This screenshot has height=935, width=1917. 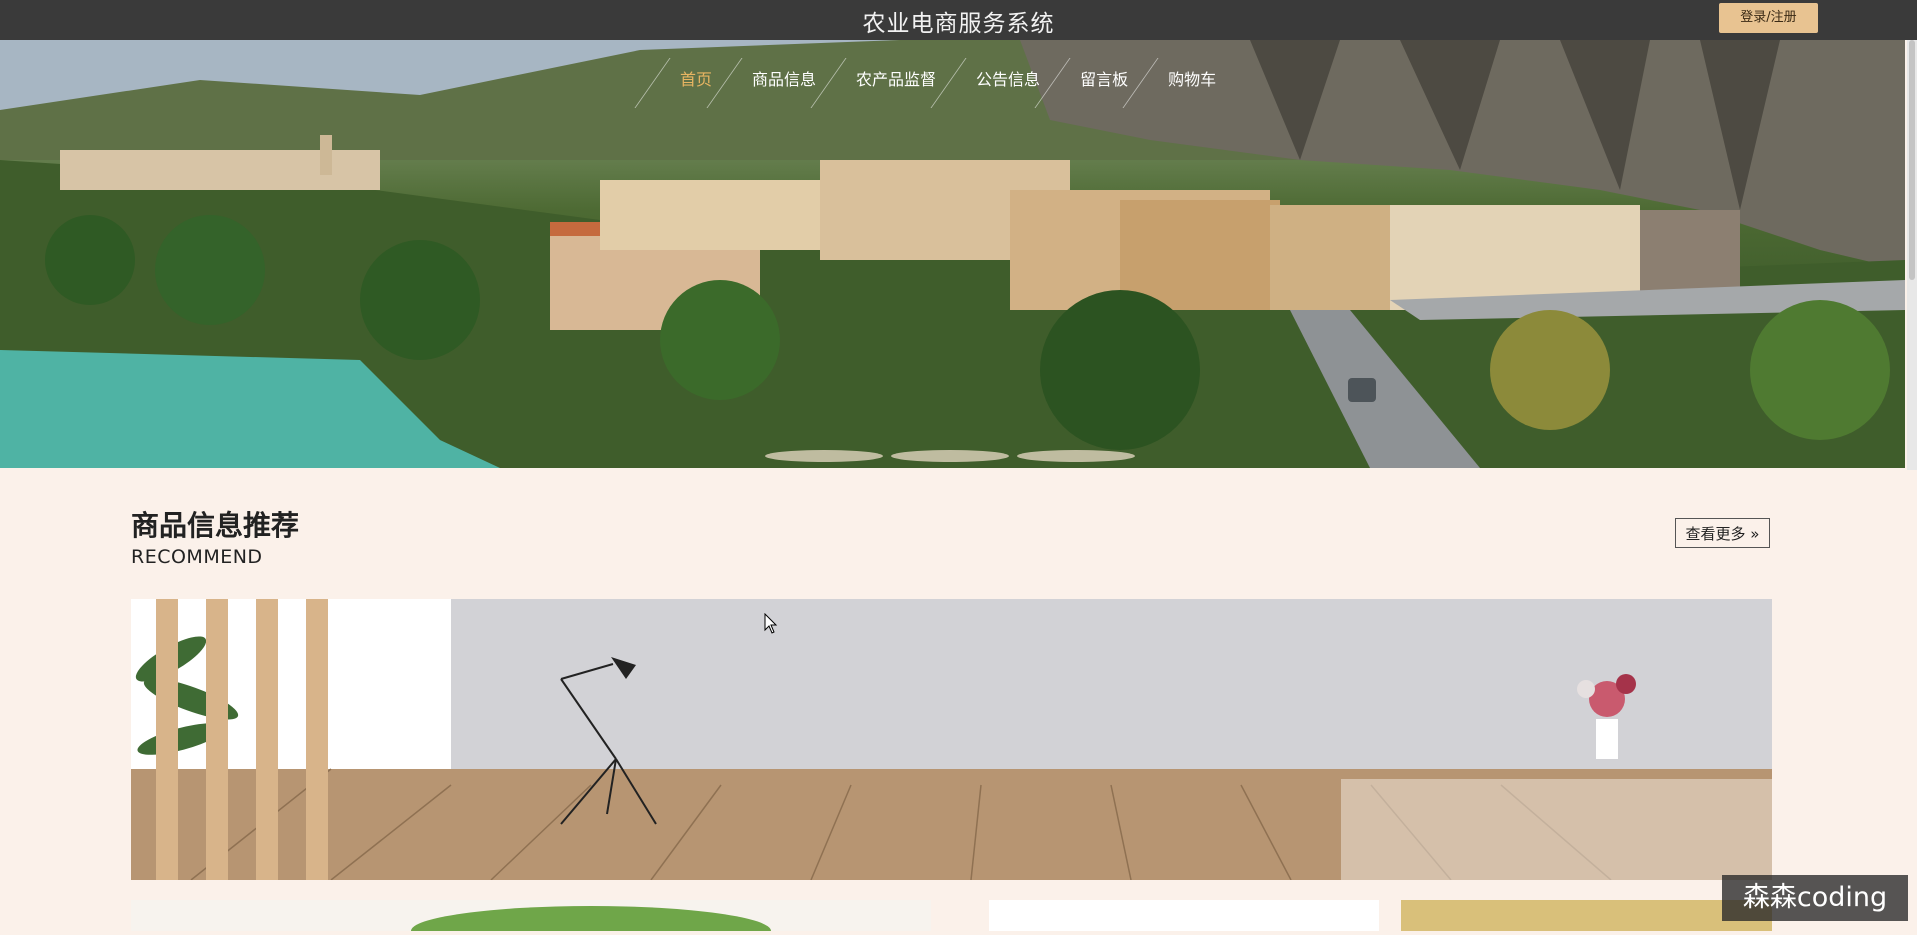 What do you see at coordinates (784, 80) in the screenshot?
I see `nav-products: 商品信息` at bounding box center [784, 80].